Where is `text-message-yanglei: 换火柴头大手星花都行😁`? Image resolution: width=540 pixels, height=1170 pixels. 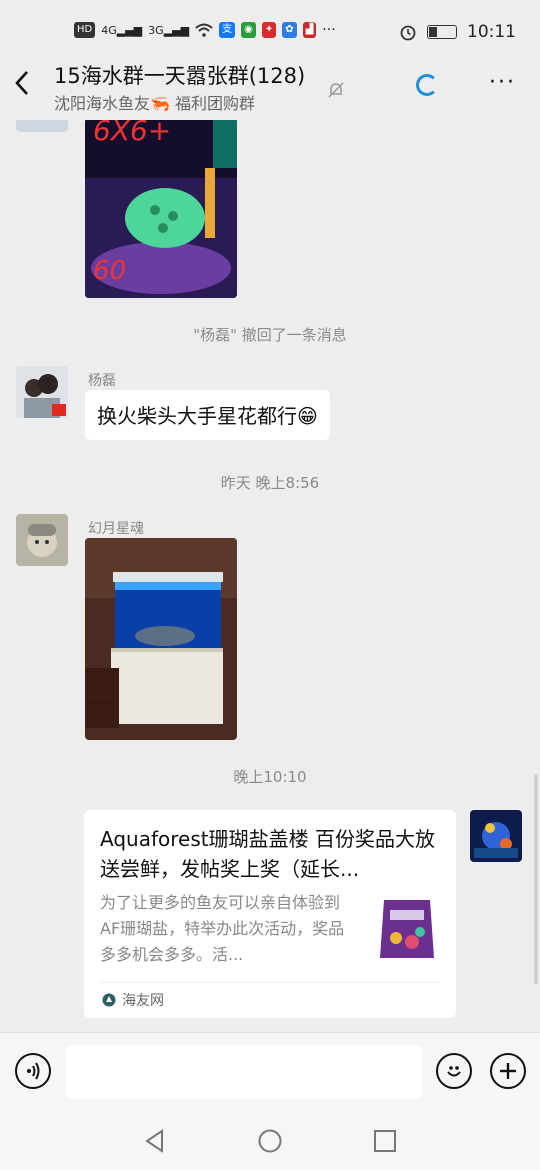 text-message-yanglei: 换火柴头大手星花都行😁 is located at coordinates (207, 415).